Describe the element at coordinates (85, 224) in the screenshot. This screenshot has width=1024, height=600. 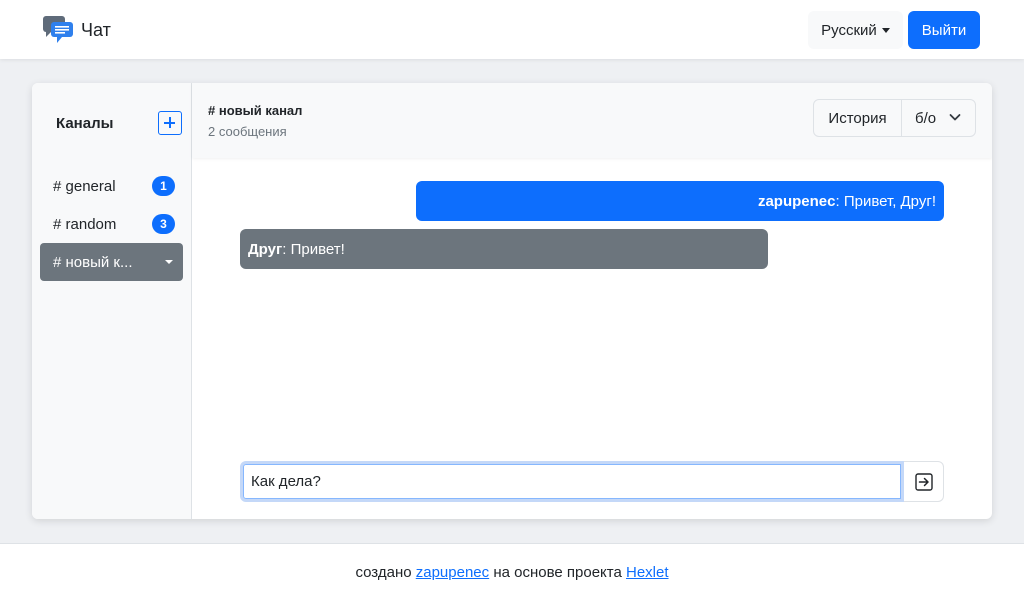
I see `channel-label: # random` at that location.